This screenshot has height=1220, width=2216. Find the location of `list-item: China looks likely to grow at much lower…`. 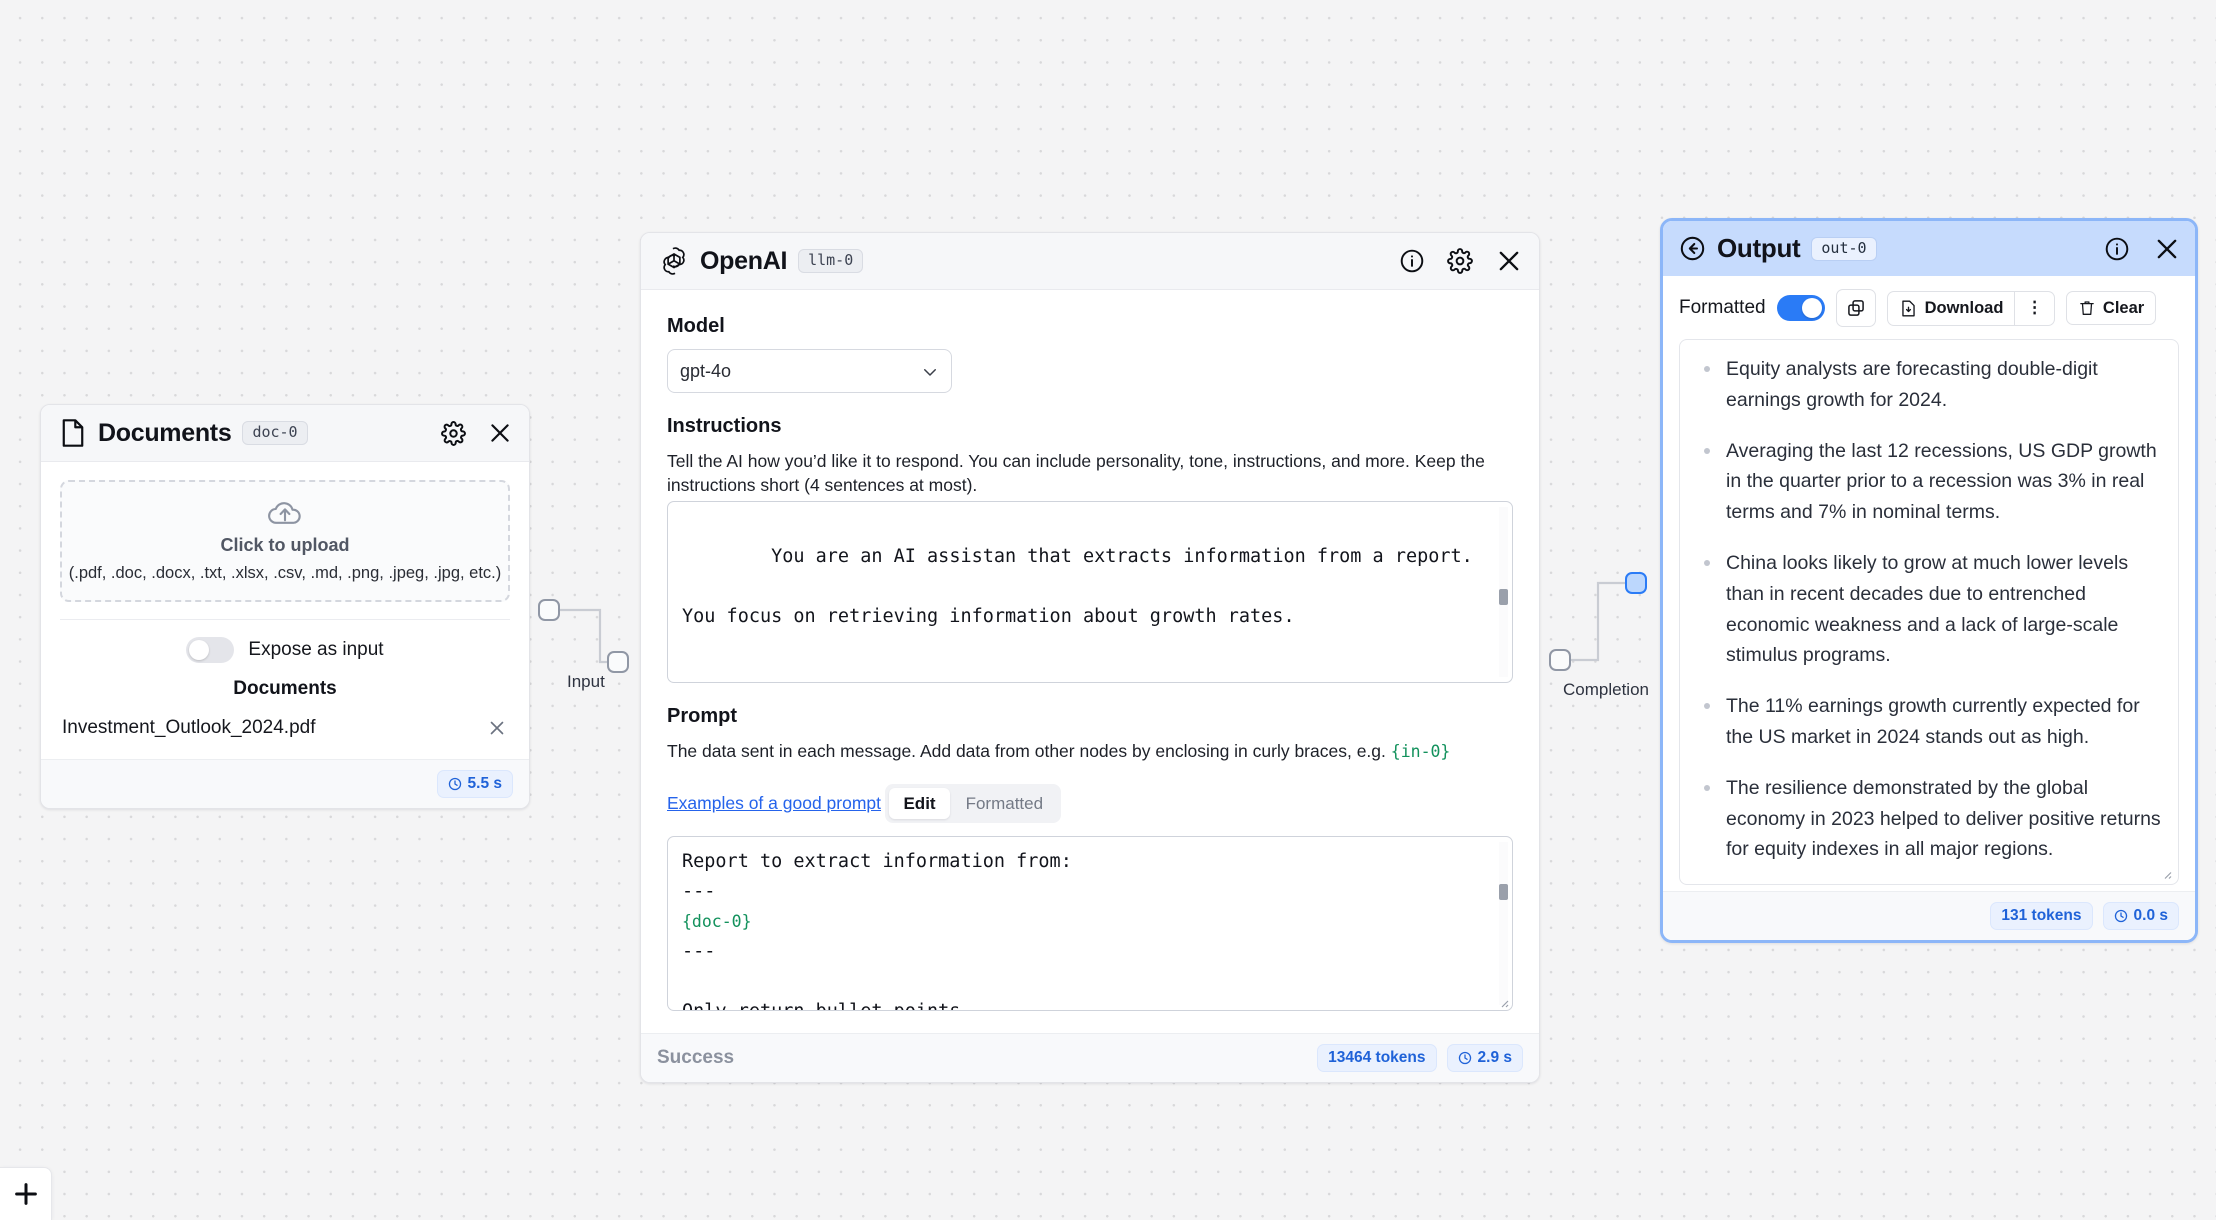

list-item: China looks likely to grow at much lower… is located at coordinates (1927, 619).